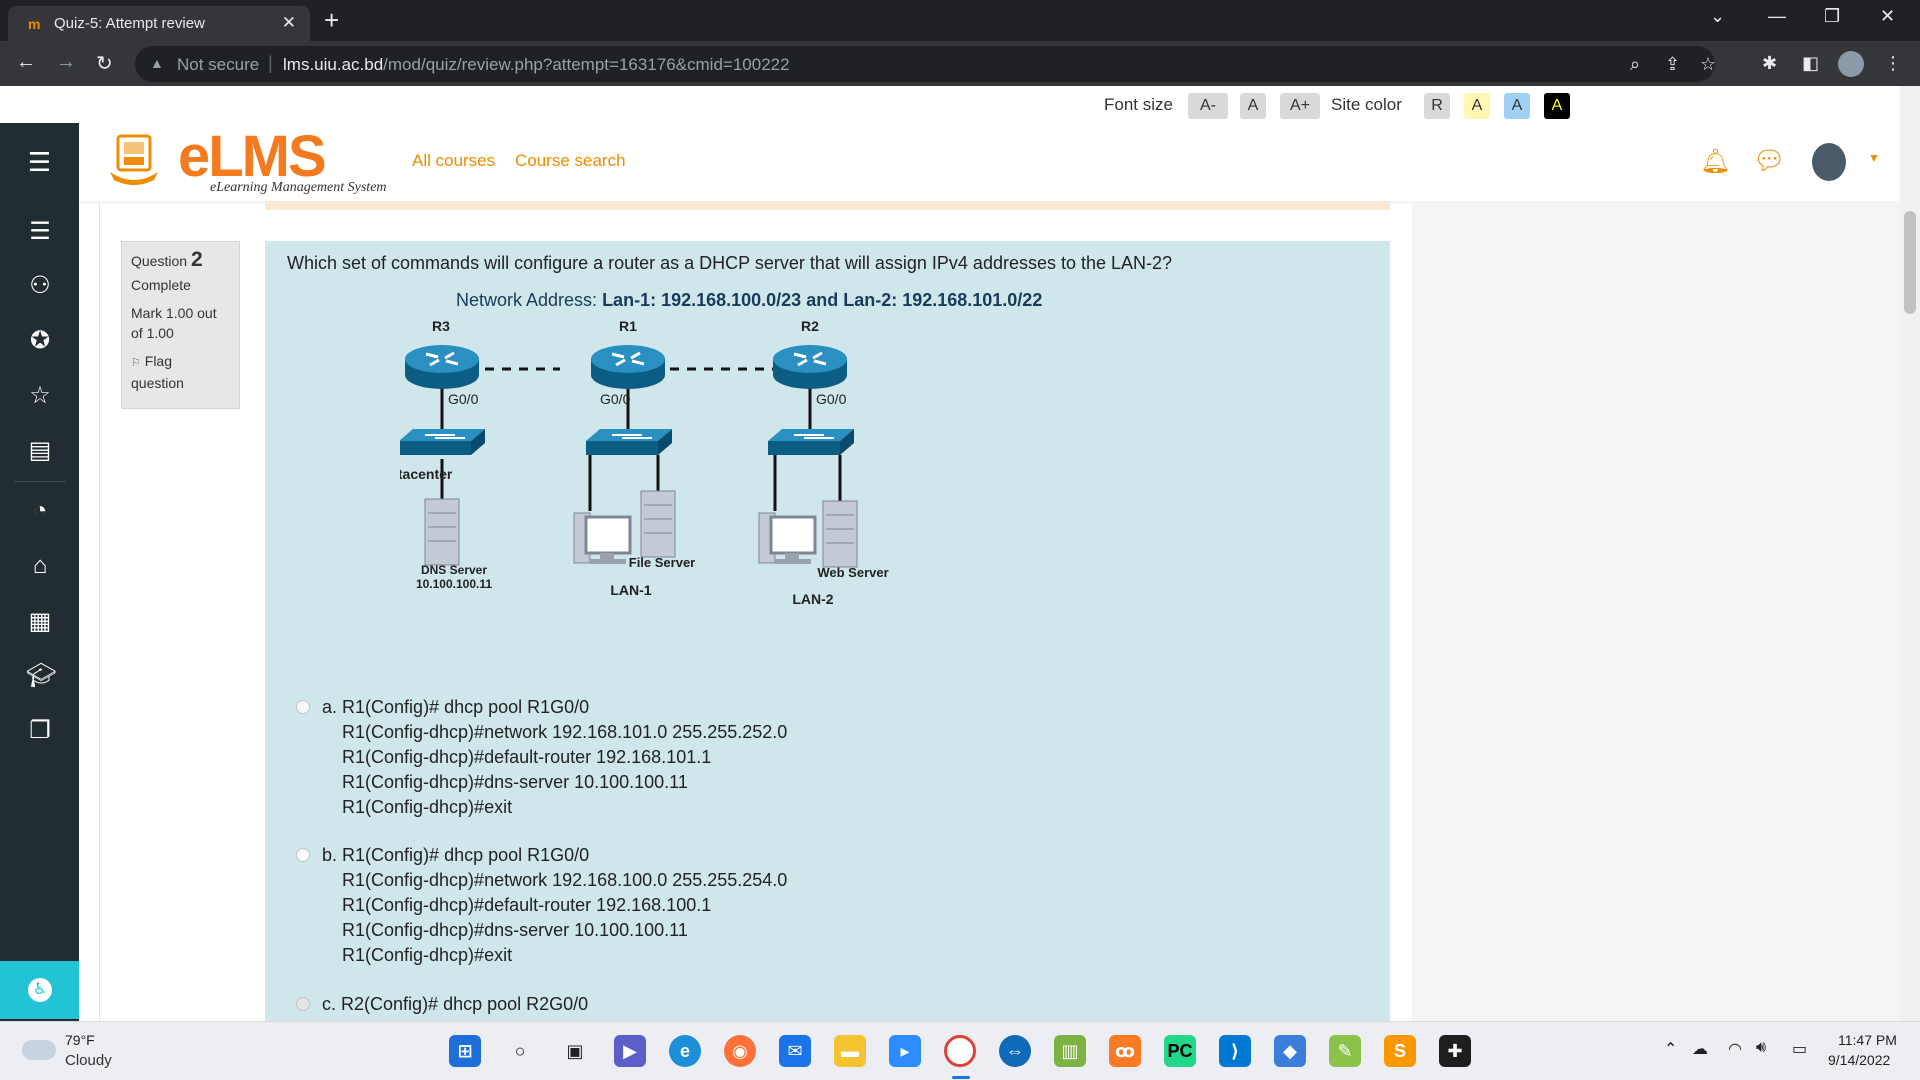 This screenshot has height=1080, width=1920. I want to click on weather-temperature: 79°F, so click(80, 1040).